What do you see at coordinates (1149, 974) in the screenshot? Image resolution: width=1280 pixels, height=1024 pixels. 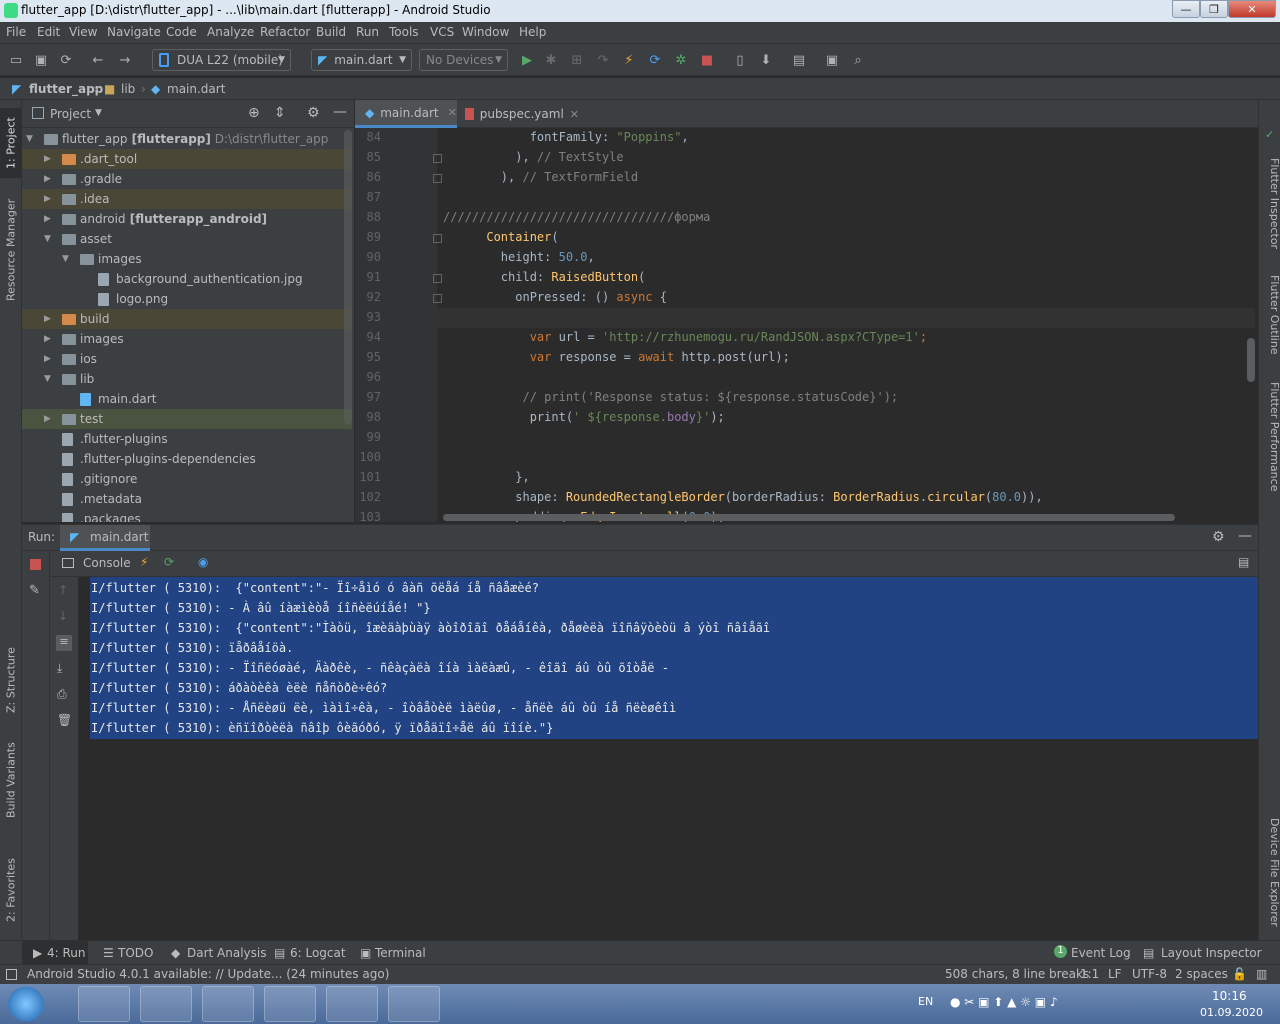 I see `file-encoding: UTF-8` at bounding box center [1149, 974].